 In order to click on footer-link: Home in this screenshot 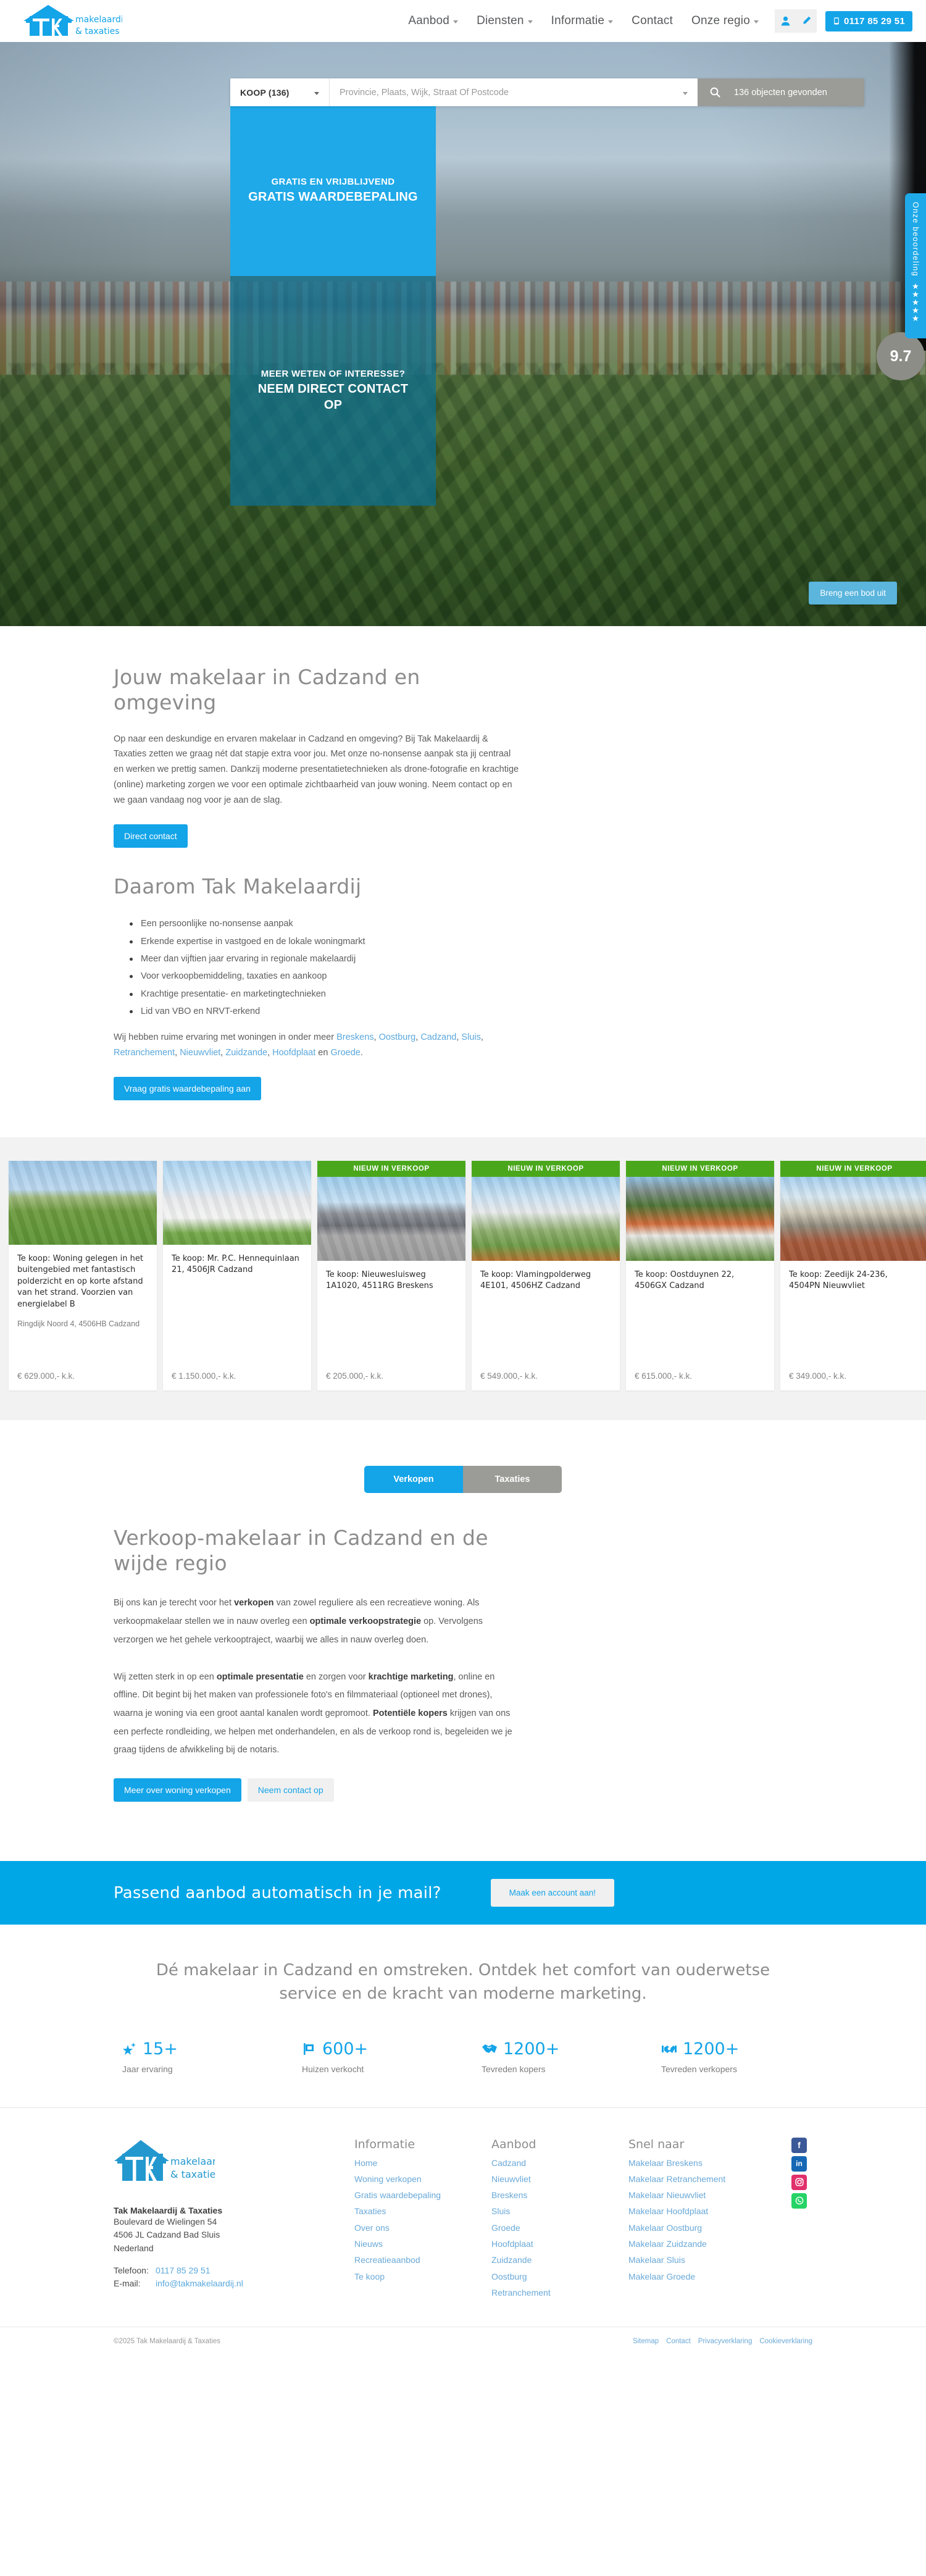, I will do `click(365, 2163)`.